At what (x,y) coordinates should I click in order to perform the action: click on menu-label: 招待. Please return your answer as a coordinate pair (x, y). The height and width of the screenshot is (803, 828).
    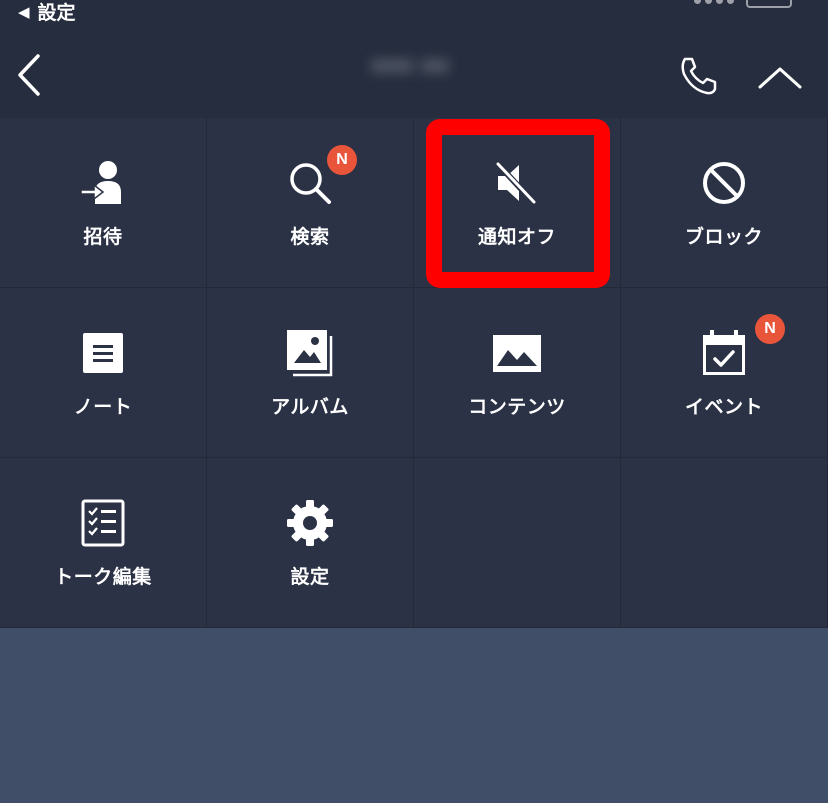
    Looking at the image, I should click on (103, 237).